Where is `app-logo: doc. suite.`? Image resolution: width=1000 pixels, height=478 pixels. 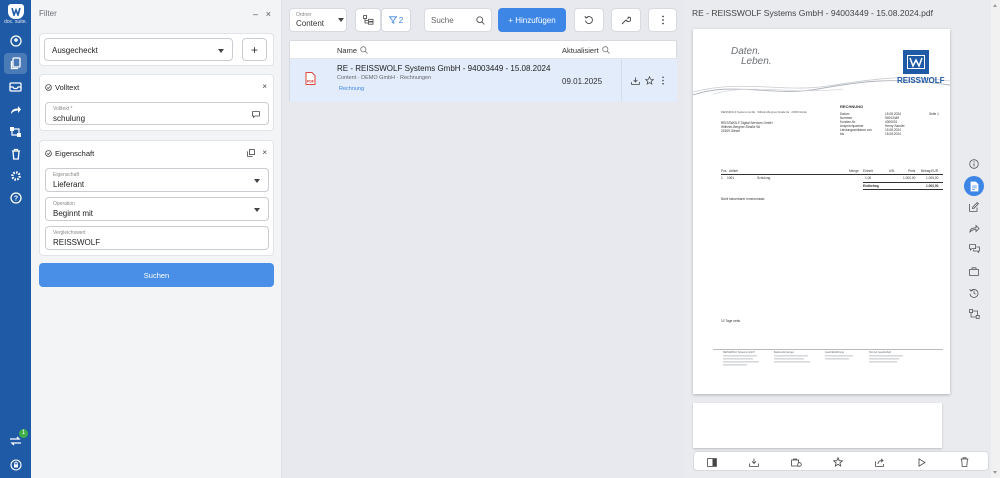
app-logo: doc. suite. is located at coordinates (15, 17).